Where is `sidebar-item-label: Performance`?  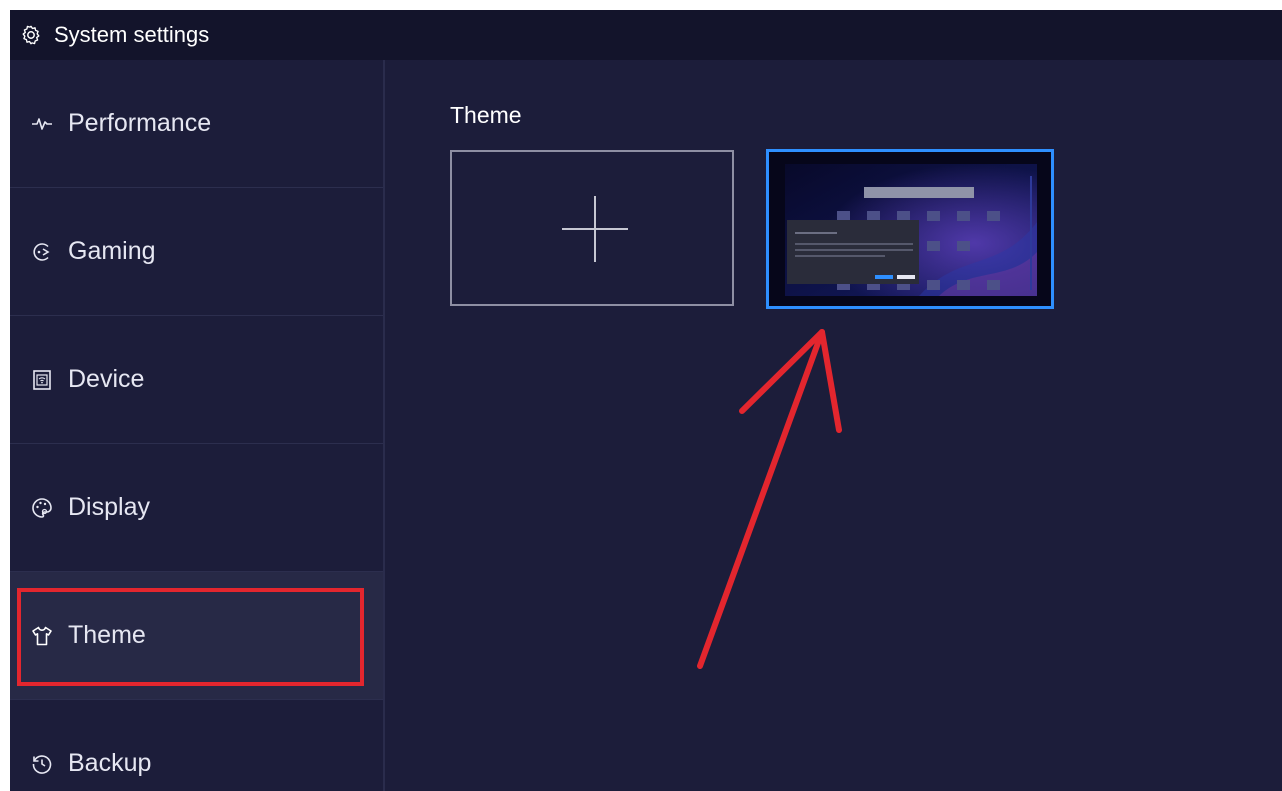 sidebar-item-label: Performance is located at coordinates (140, 123).